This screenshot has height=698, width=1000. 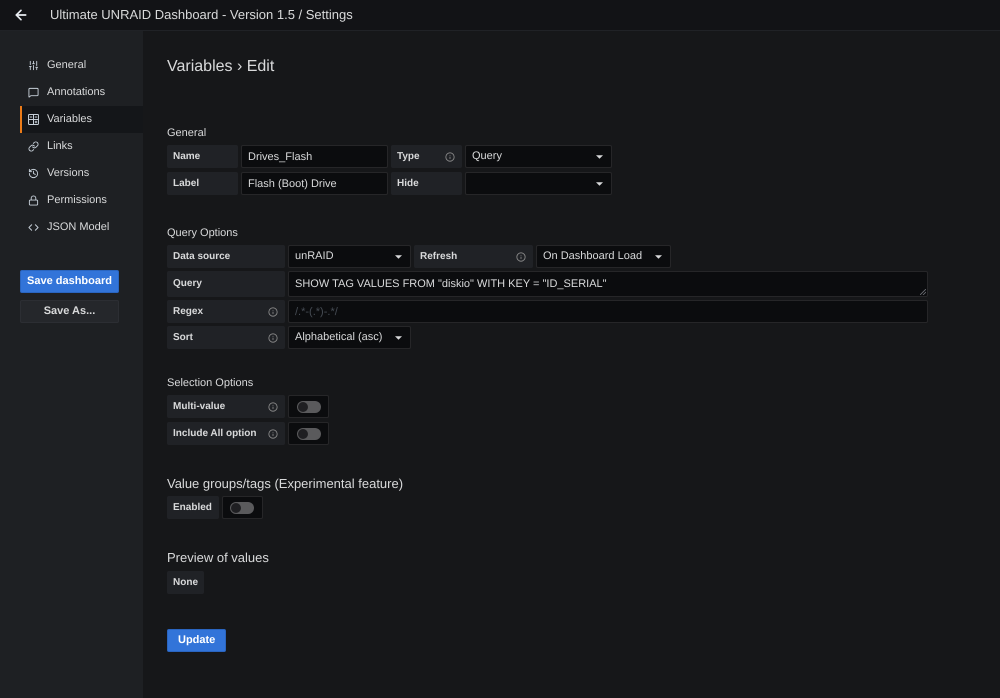 I want to click on preview-value: None, so click(x=185, y=582).